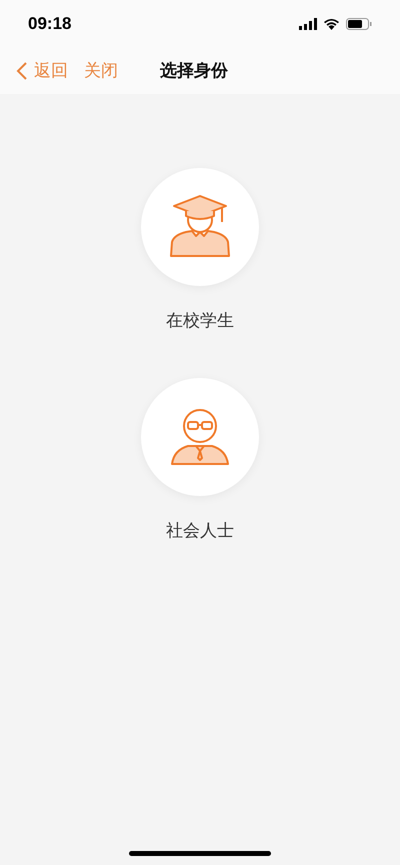  What do you see at coordinates (200, 321) in the screenshot?
I see `option-label: 在校学生` at bounding box center [200, 321].